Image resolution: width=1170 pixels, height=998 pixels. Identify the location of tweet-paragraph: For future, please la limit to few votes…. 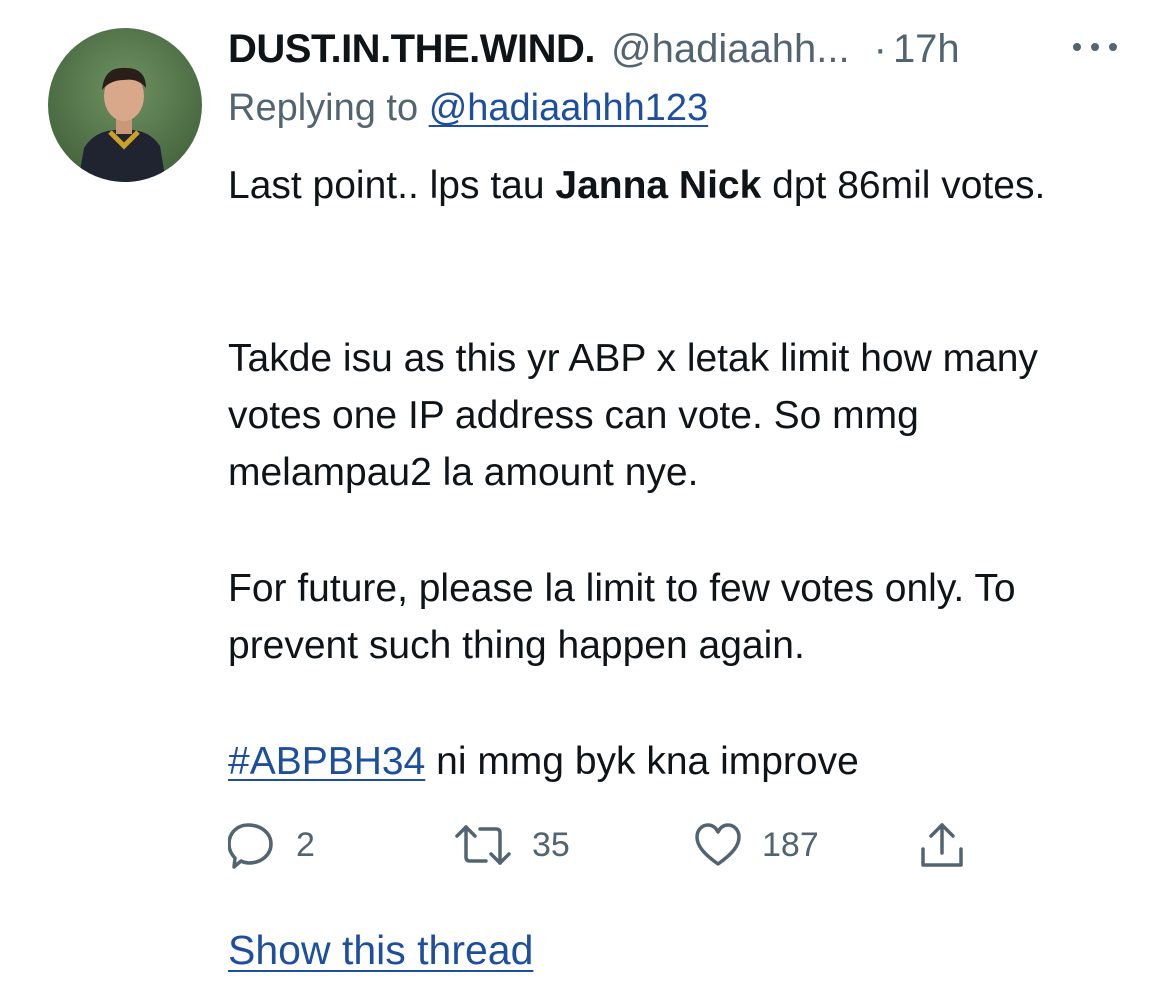
(622, 617).